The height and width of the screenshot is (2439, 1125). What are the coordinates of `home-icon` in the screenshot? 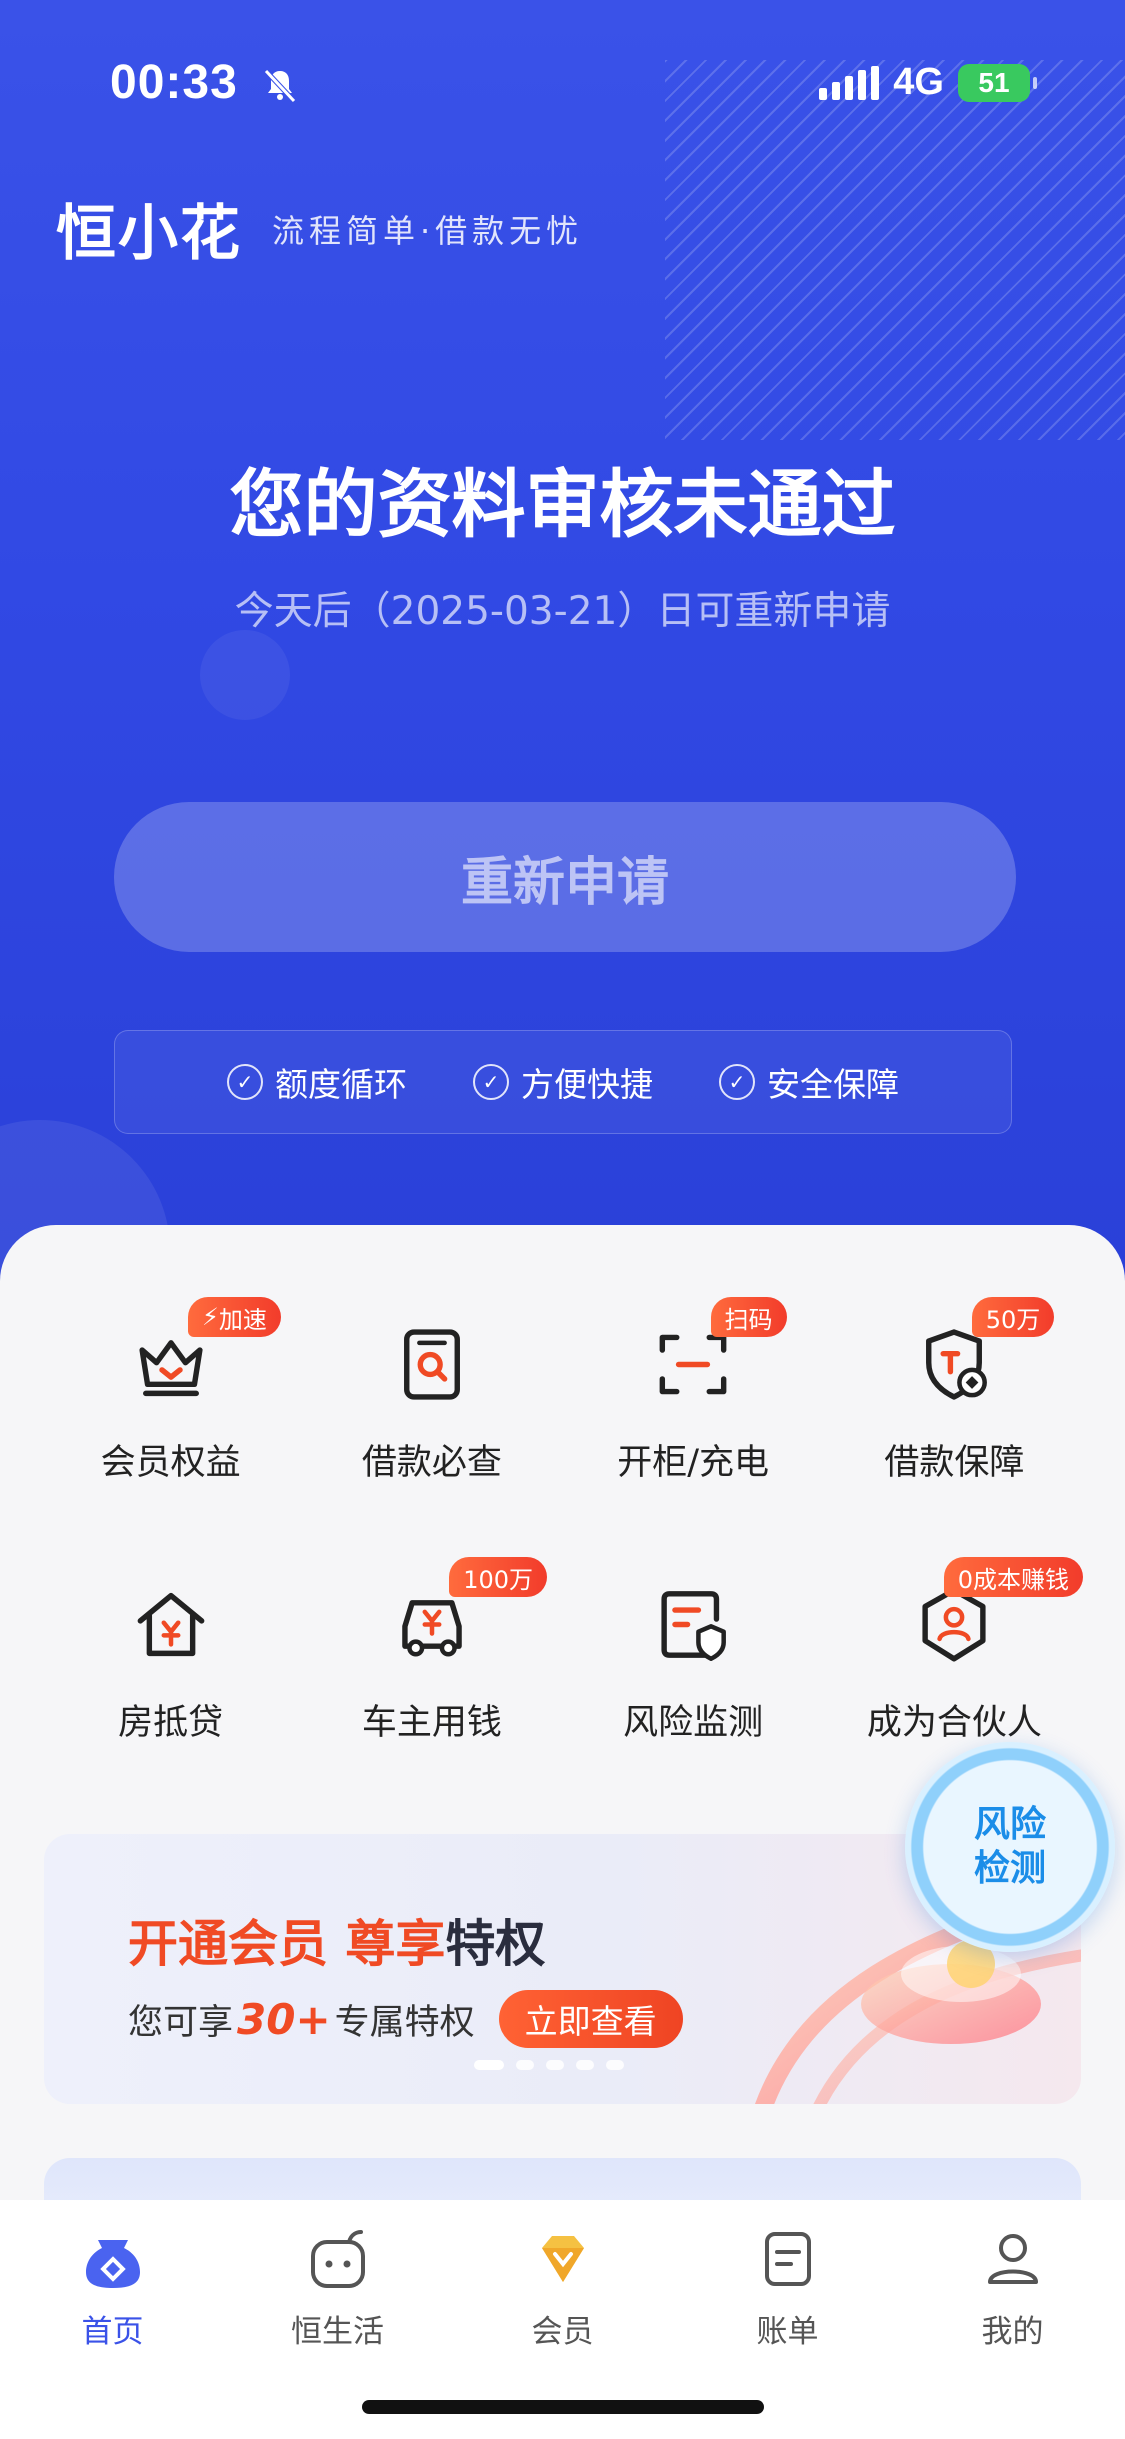 It's located at (112, 2264).